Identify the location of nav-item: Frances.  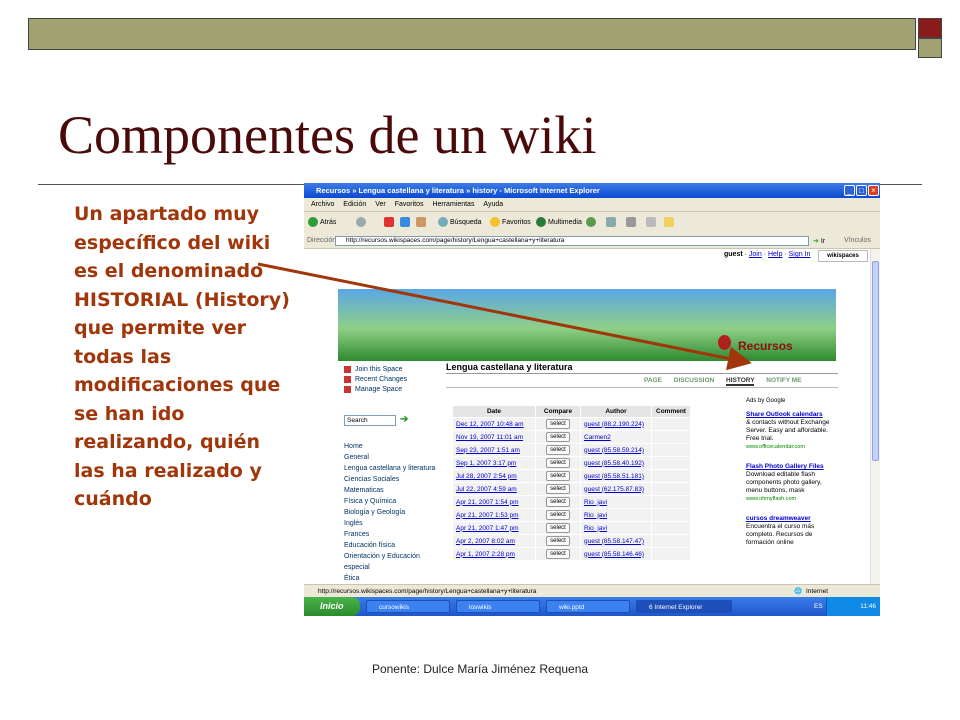
(399, 534).